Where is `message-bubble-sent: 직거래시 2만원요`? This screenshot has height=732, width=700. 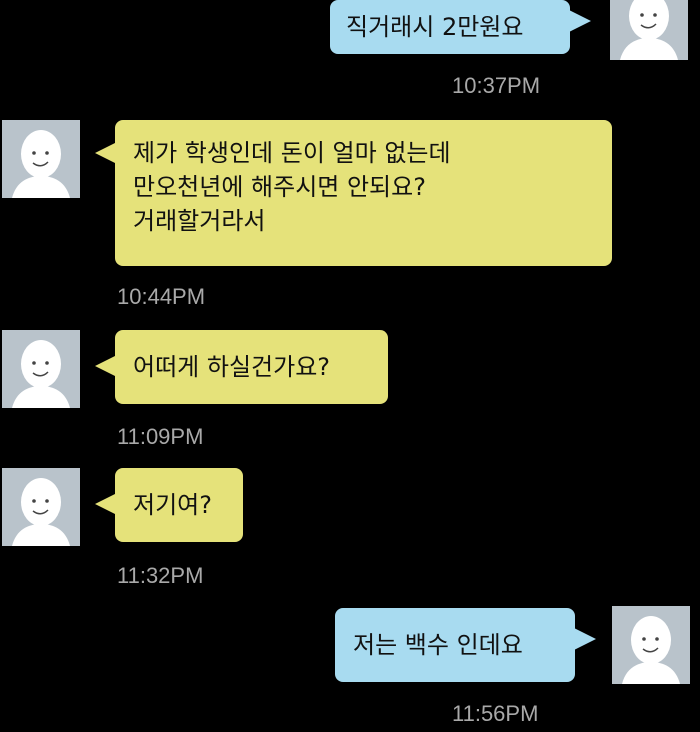 message-bubble-sent: 직거래시 2만원요 is located at coordinates (450, 27).